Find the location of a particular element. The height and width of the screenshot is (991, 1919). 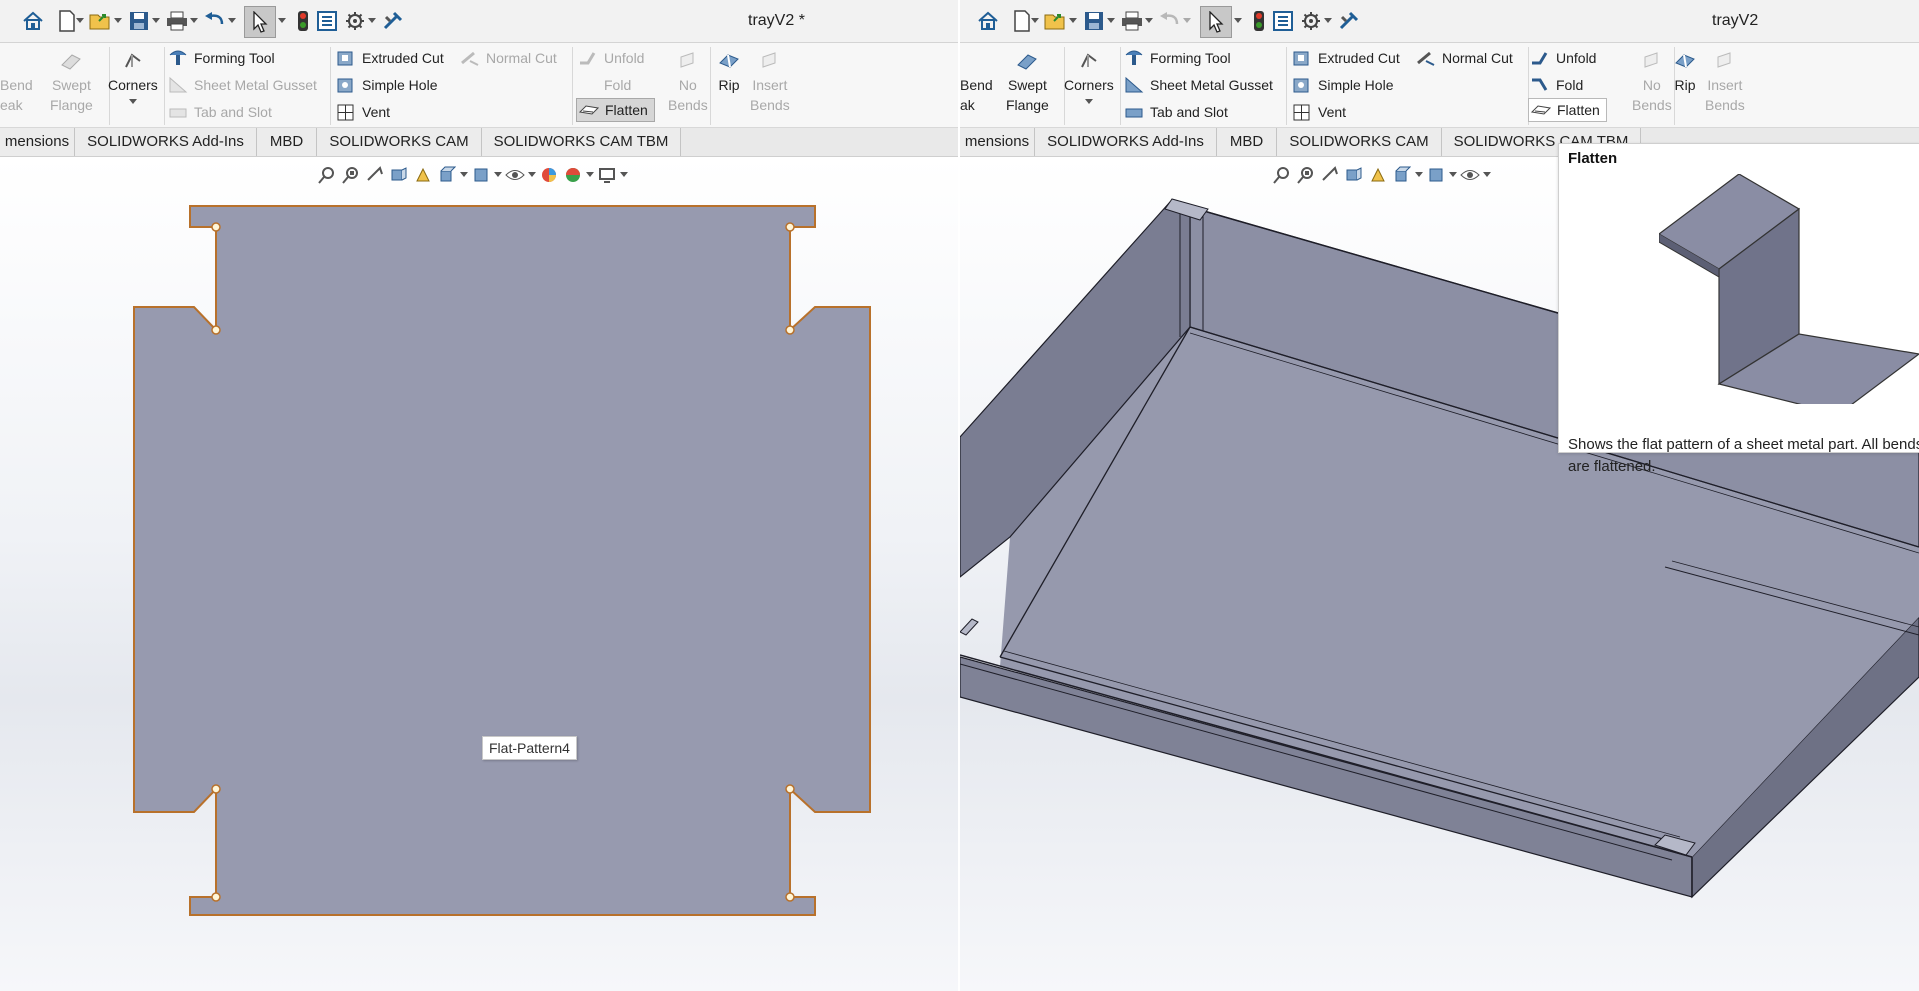

insert-label: Insert is located at coordinates (1725, 85).